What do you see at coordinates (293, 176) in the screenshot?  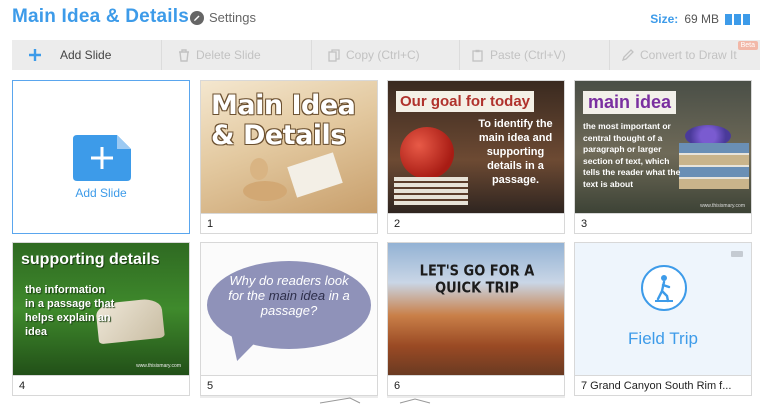 I see `wooden-figure-image` at bounding box center [293, 176].